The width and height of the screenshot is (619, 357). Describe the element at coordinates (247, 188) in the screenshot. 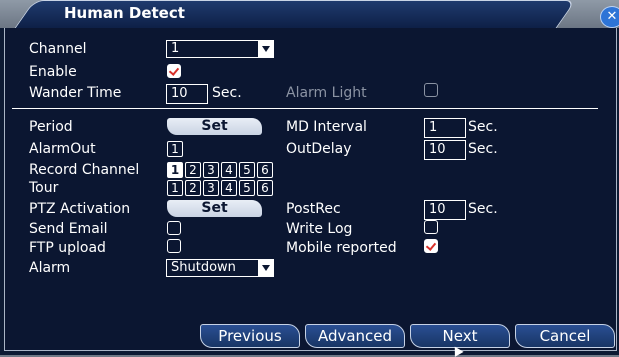

I see `tour-box-5: 5` at that location.